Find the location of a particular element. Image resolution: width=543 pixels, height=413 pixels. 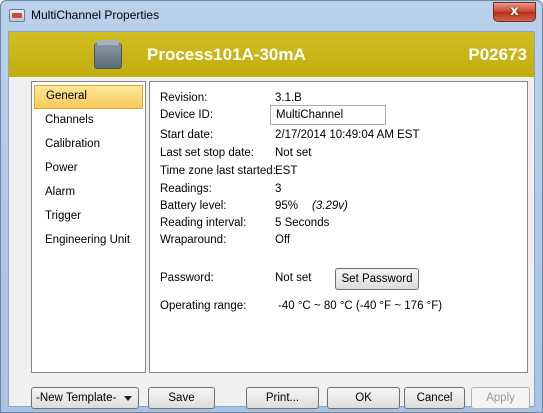

nav-item-power: Power is located at coordinates (88, 169).